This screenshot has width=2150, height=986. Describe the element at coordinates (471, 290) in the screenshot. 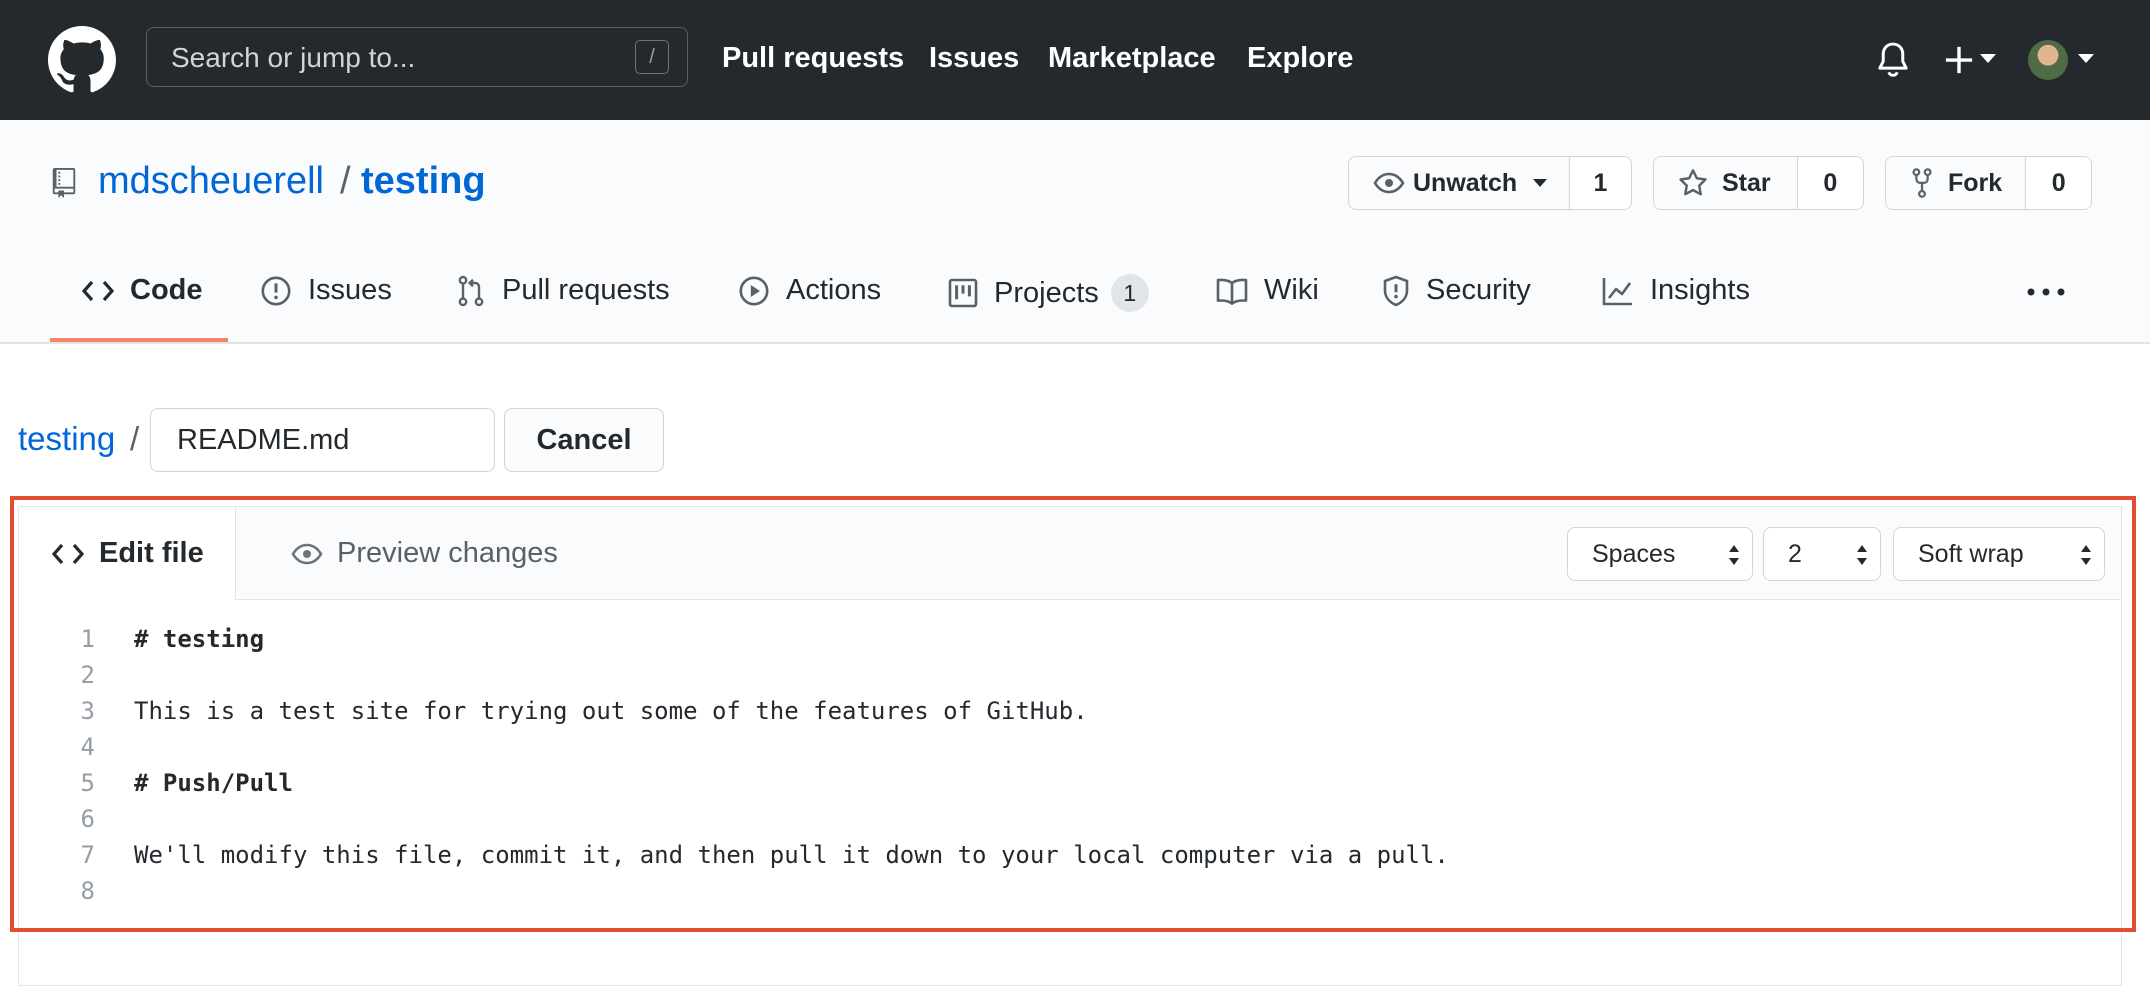

I see `pull-request-icon` at that location.